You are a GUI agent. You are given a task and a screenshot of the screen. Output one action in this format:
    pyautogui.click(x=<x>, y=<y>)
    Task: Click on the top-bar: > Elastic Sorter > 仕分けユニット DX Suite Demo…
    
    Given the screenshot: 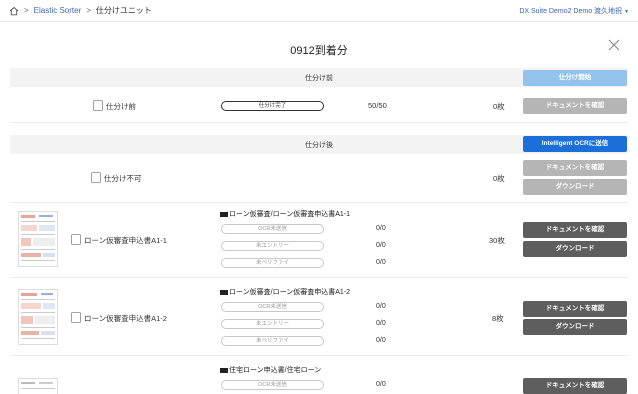 What is the action you would take?
    pyautogui.click(x=319, y=11)
    